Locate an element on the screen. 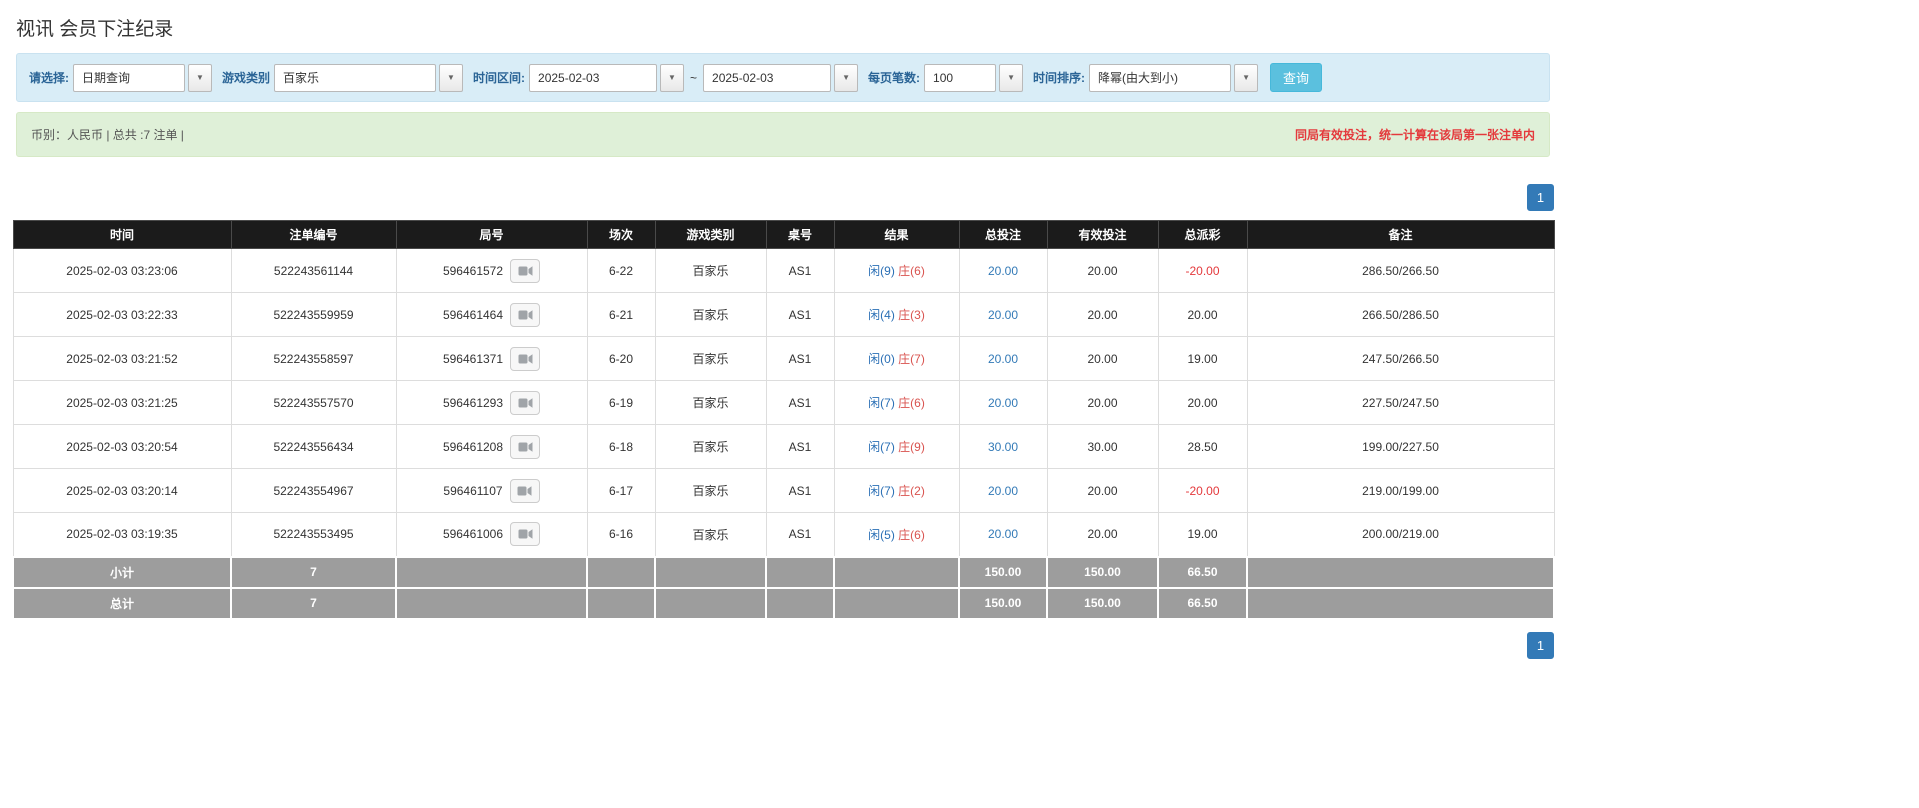  date-range-label: 时间区间: is located at coordinates (499, 78).